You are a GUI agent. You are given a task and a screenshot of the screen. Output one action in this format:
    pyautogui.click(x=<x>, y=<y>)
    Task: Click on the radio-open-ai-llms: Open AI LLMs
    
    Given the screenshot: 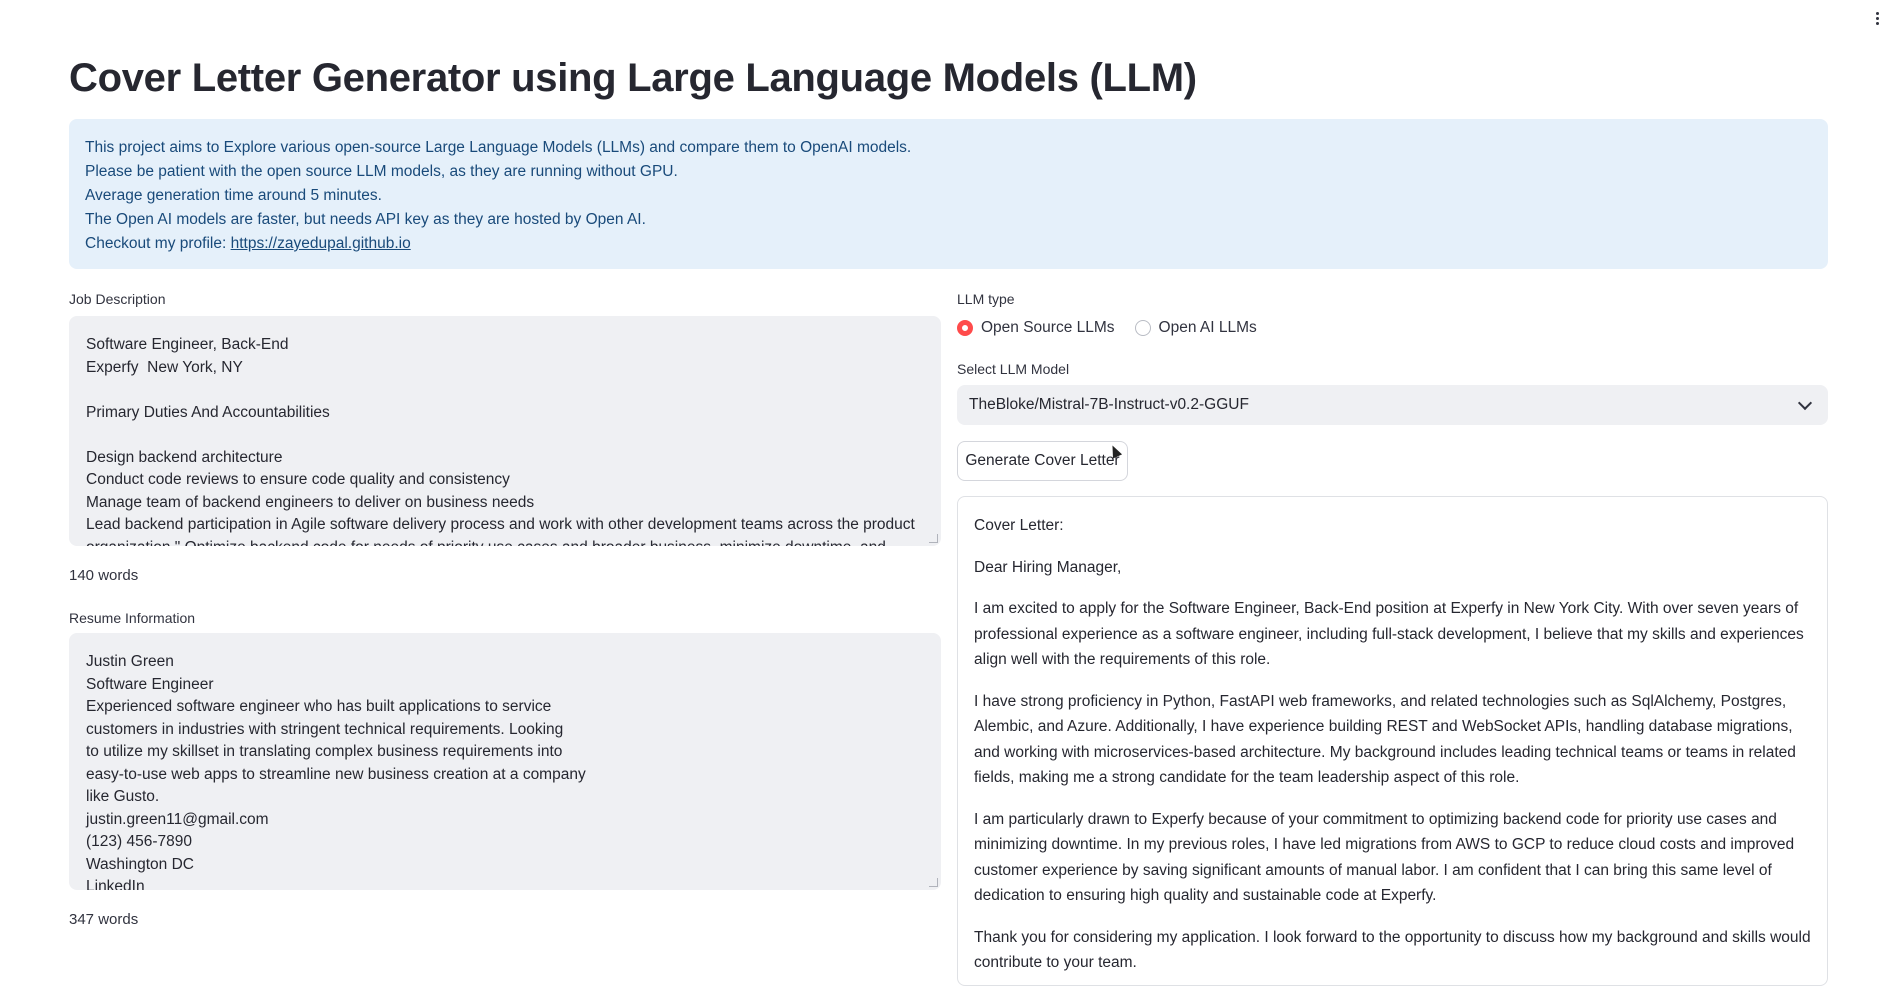 What is the action you would take?
    pyautogui.click(x=1195, y=328)
    